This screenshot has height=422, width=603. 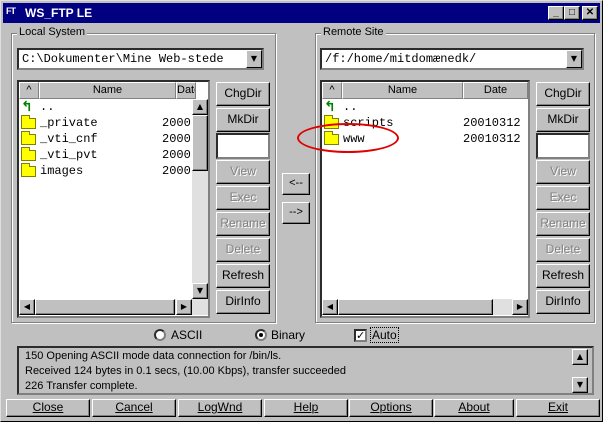 What do you see at coordinates (186, 335) in the screenshot?
I see `ascii-label: ASCII` at bounding box center [186, 335].